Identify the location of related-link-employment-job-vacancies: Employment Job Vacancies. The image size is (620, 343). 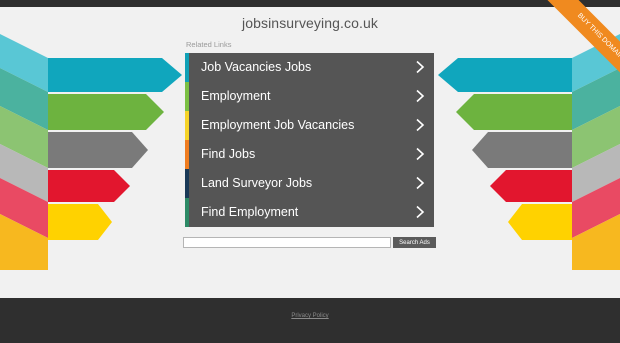
(309, 125).